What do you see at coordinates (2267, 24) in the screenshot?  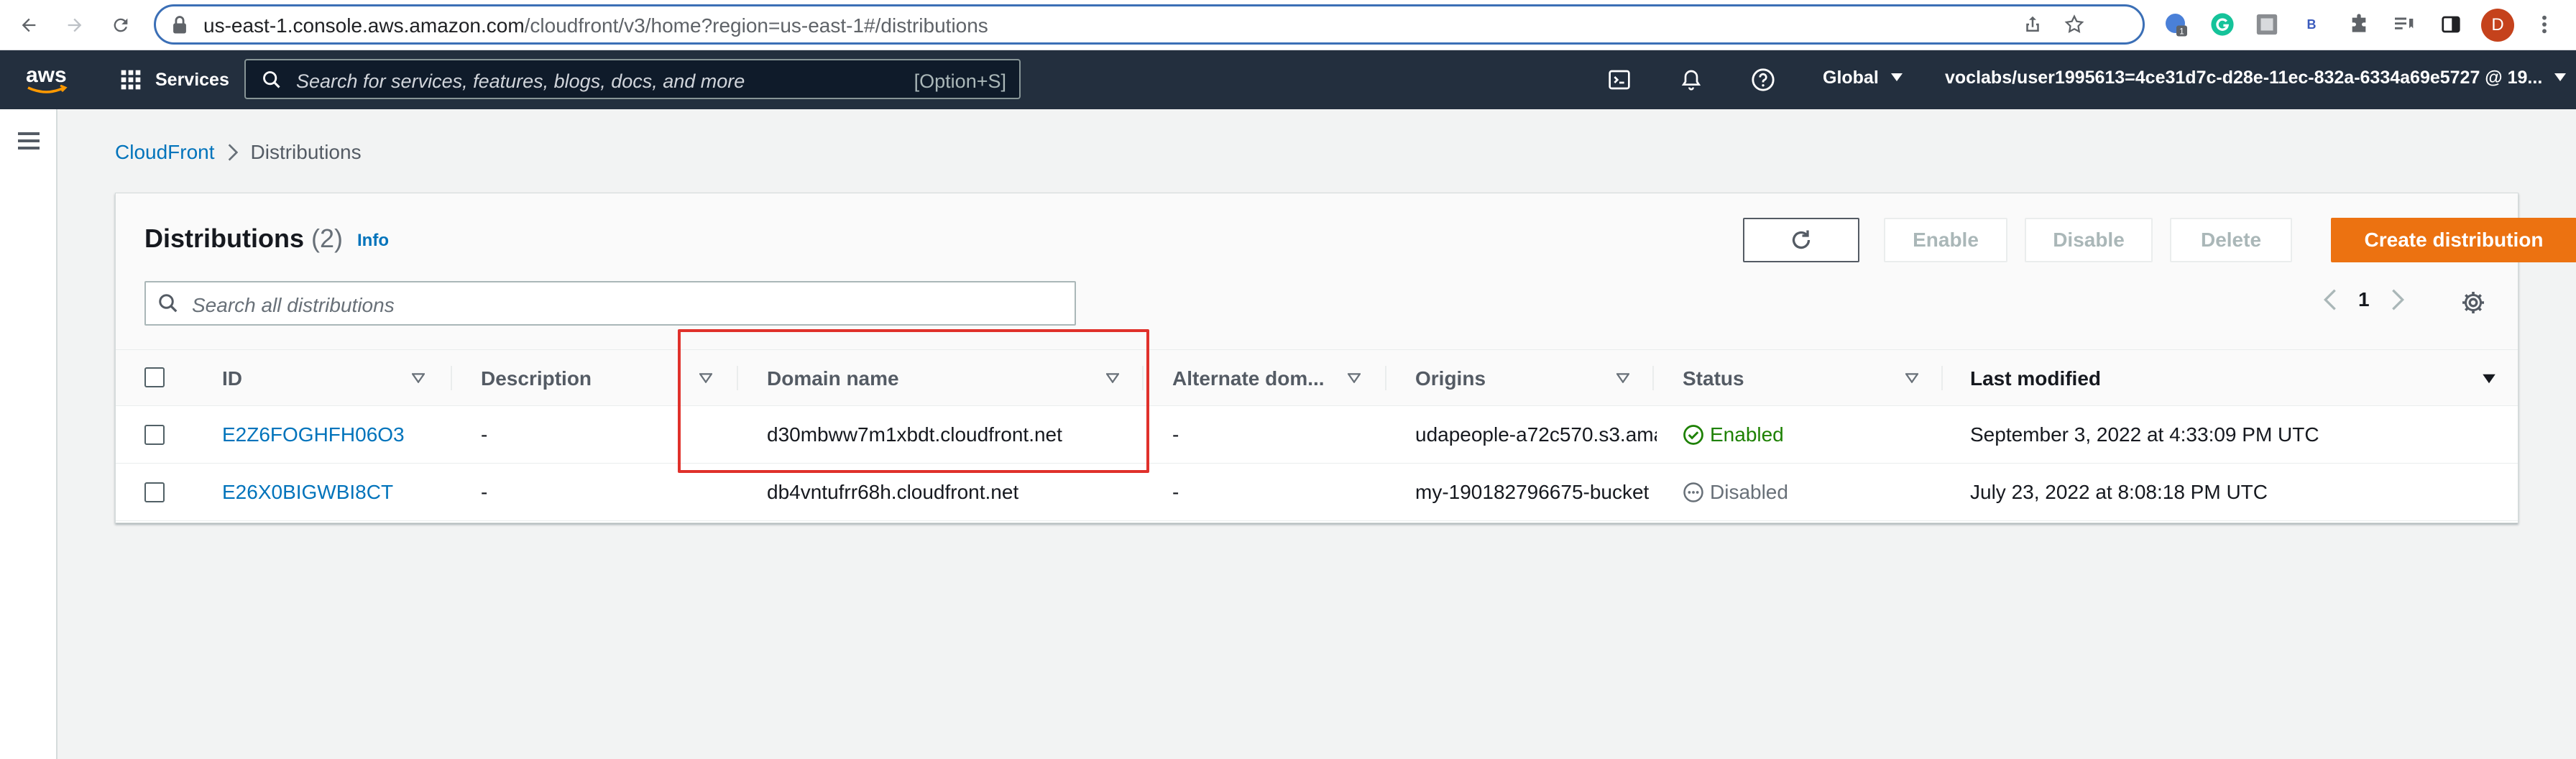 I see `image-extension-icon` at bounding box center [2267, 24].